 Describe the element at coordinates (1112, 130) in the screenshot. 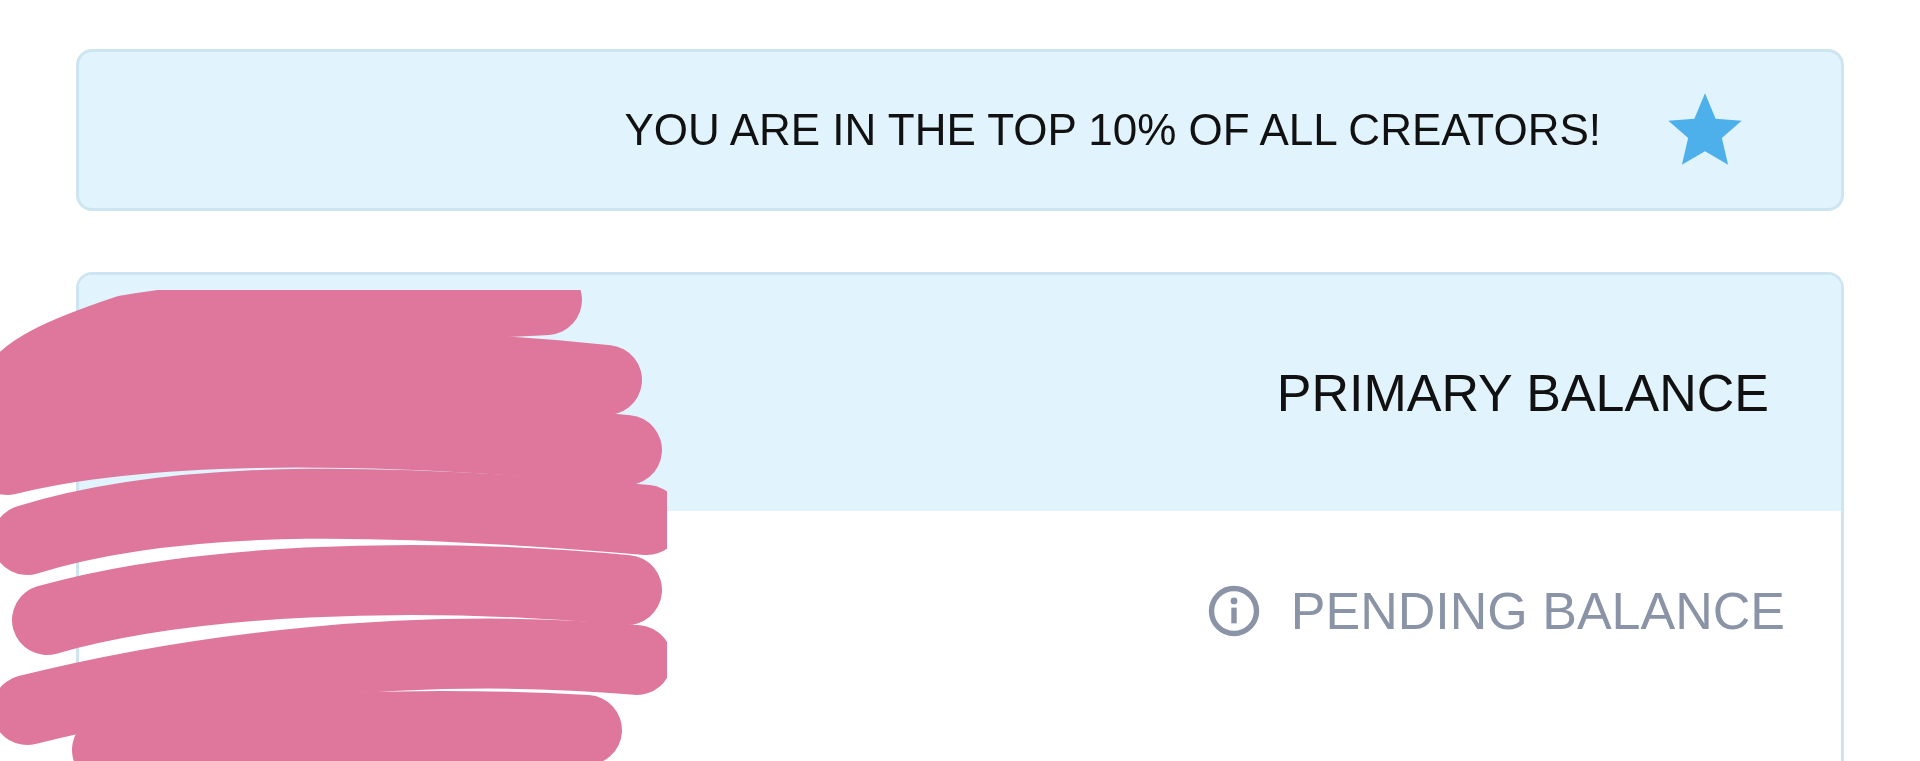

I see `banner-text: YOU ARE IN THE TOP 10% OF ALL CREATORS!` at that location.